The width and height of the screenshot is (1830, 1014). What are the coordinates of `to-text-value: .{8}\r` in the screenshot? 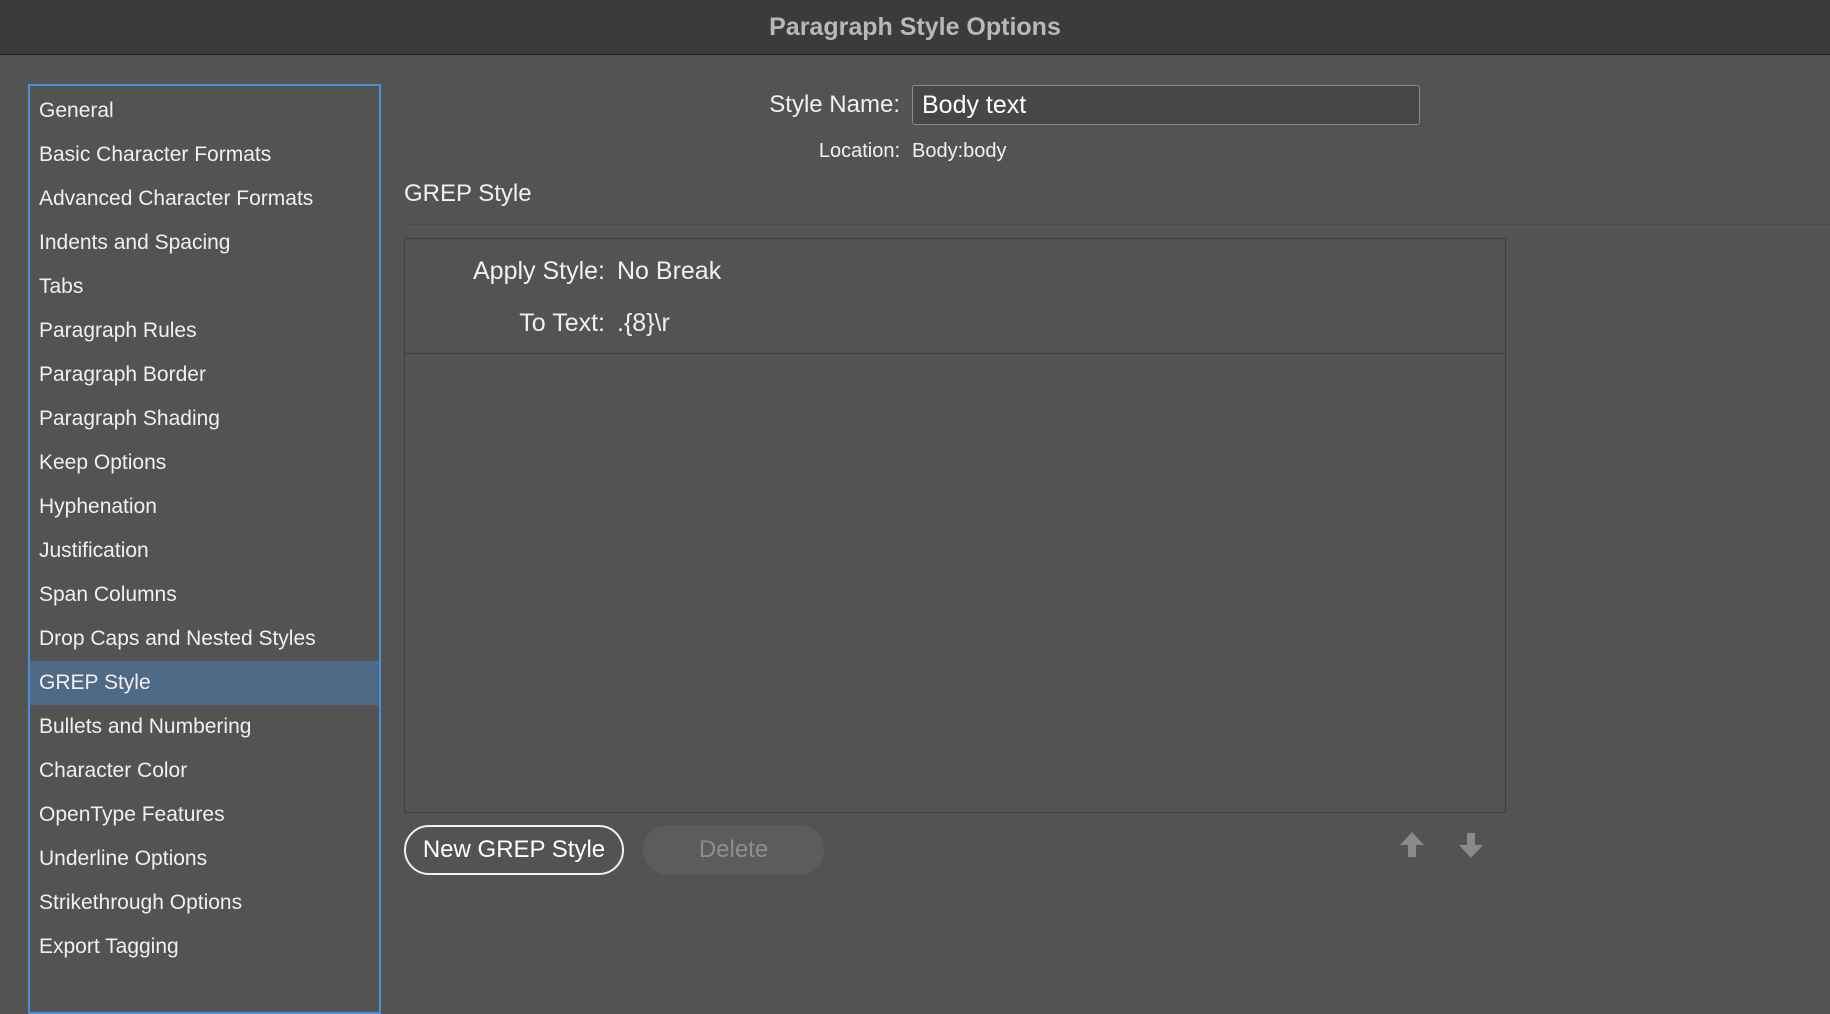 It's located at (643, 323).